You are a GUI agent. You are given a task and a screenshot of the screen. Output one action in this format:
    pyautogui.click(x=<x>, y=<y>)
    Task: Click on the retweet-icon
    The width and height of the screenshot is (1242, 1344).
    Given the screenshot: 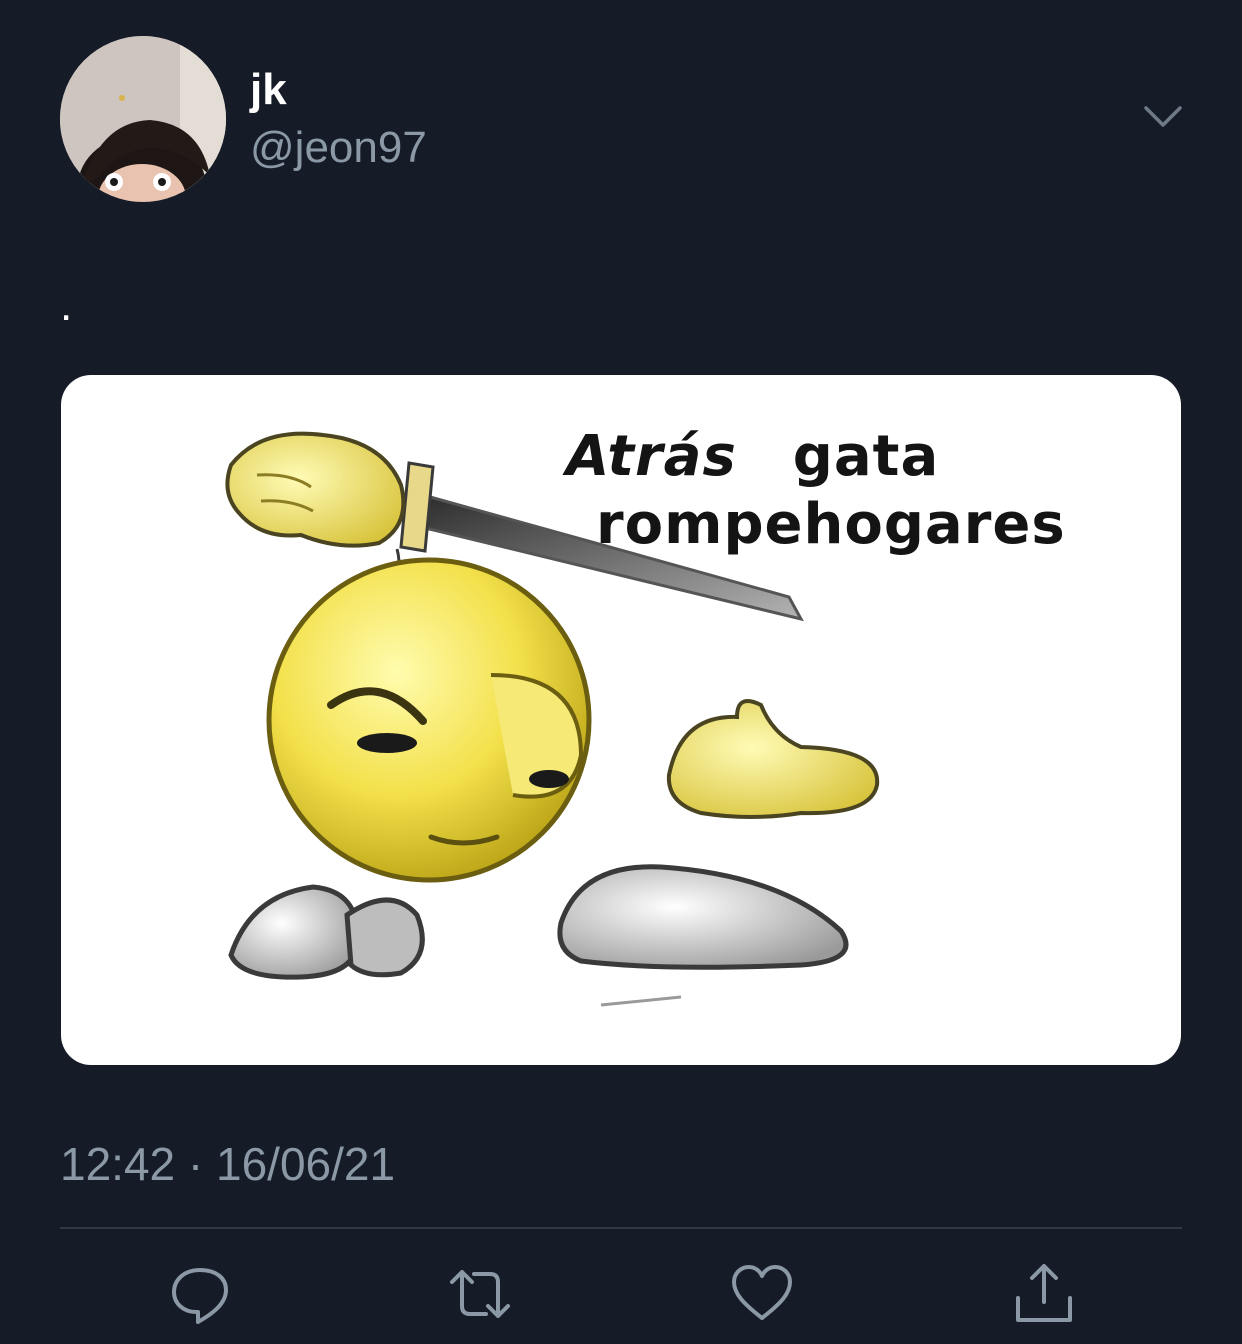 What is the action you would take?
    pyautogui.click(x=480, y=1294)
    